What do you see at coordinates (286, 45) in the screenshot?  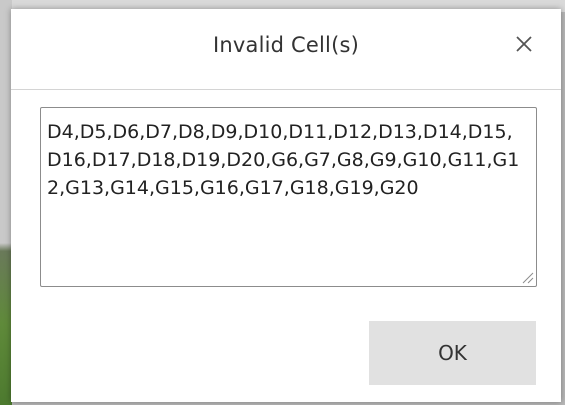 I see `dialog-title: Invalid Cell(s)` at bounding box center [286, 45].